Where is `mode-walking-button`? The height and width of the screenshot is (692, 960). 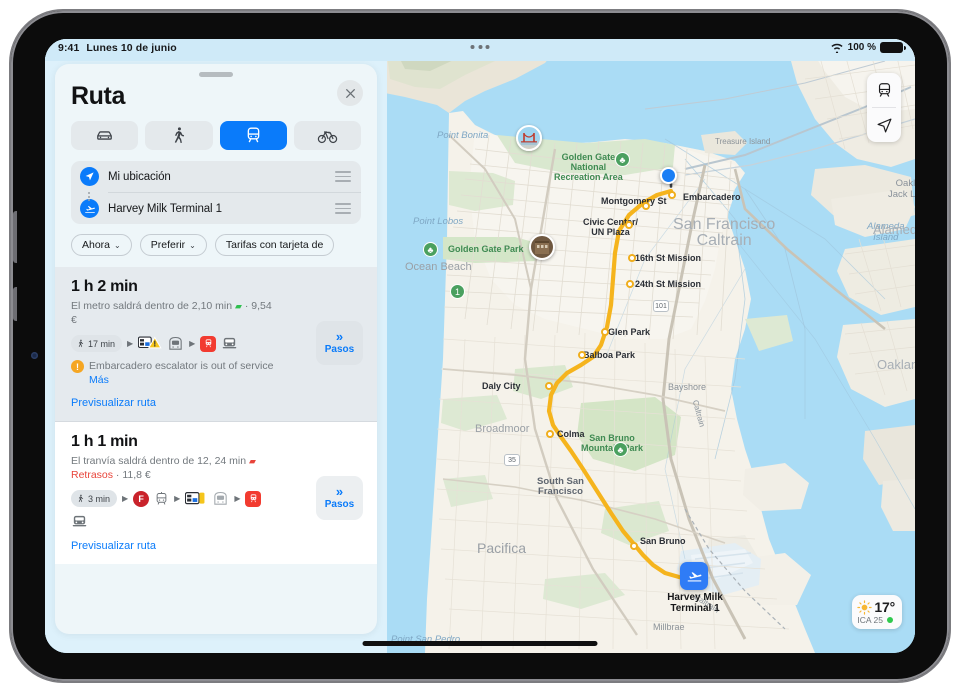
mode-walking-button is located at coordinates (179, 135).